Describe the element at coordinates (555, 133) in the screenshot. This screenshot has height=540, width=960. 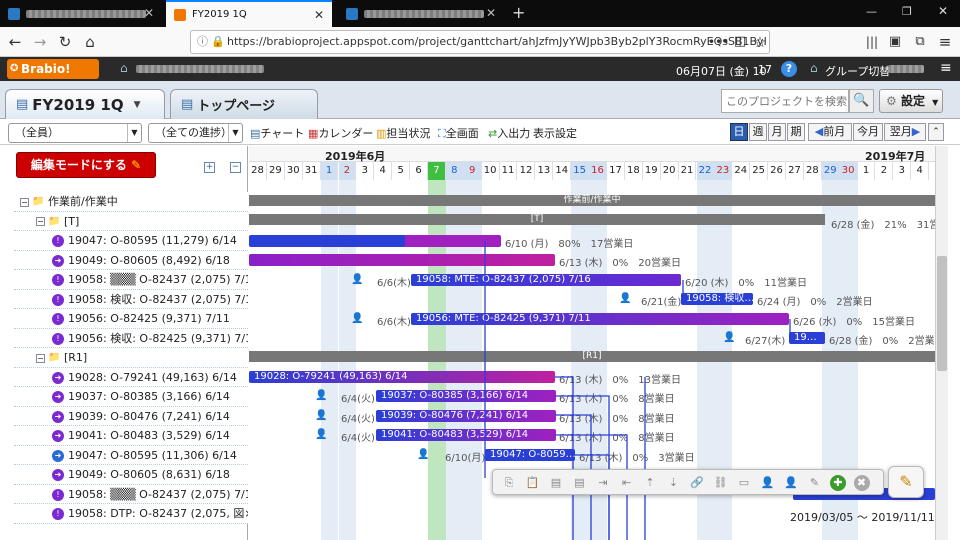
I see `display-settings-link: 表示設定` at that location.